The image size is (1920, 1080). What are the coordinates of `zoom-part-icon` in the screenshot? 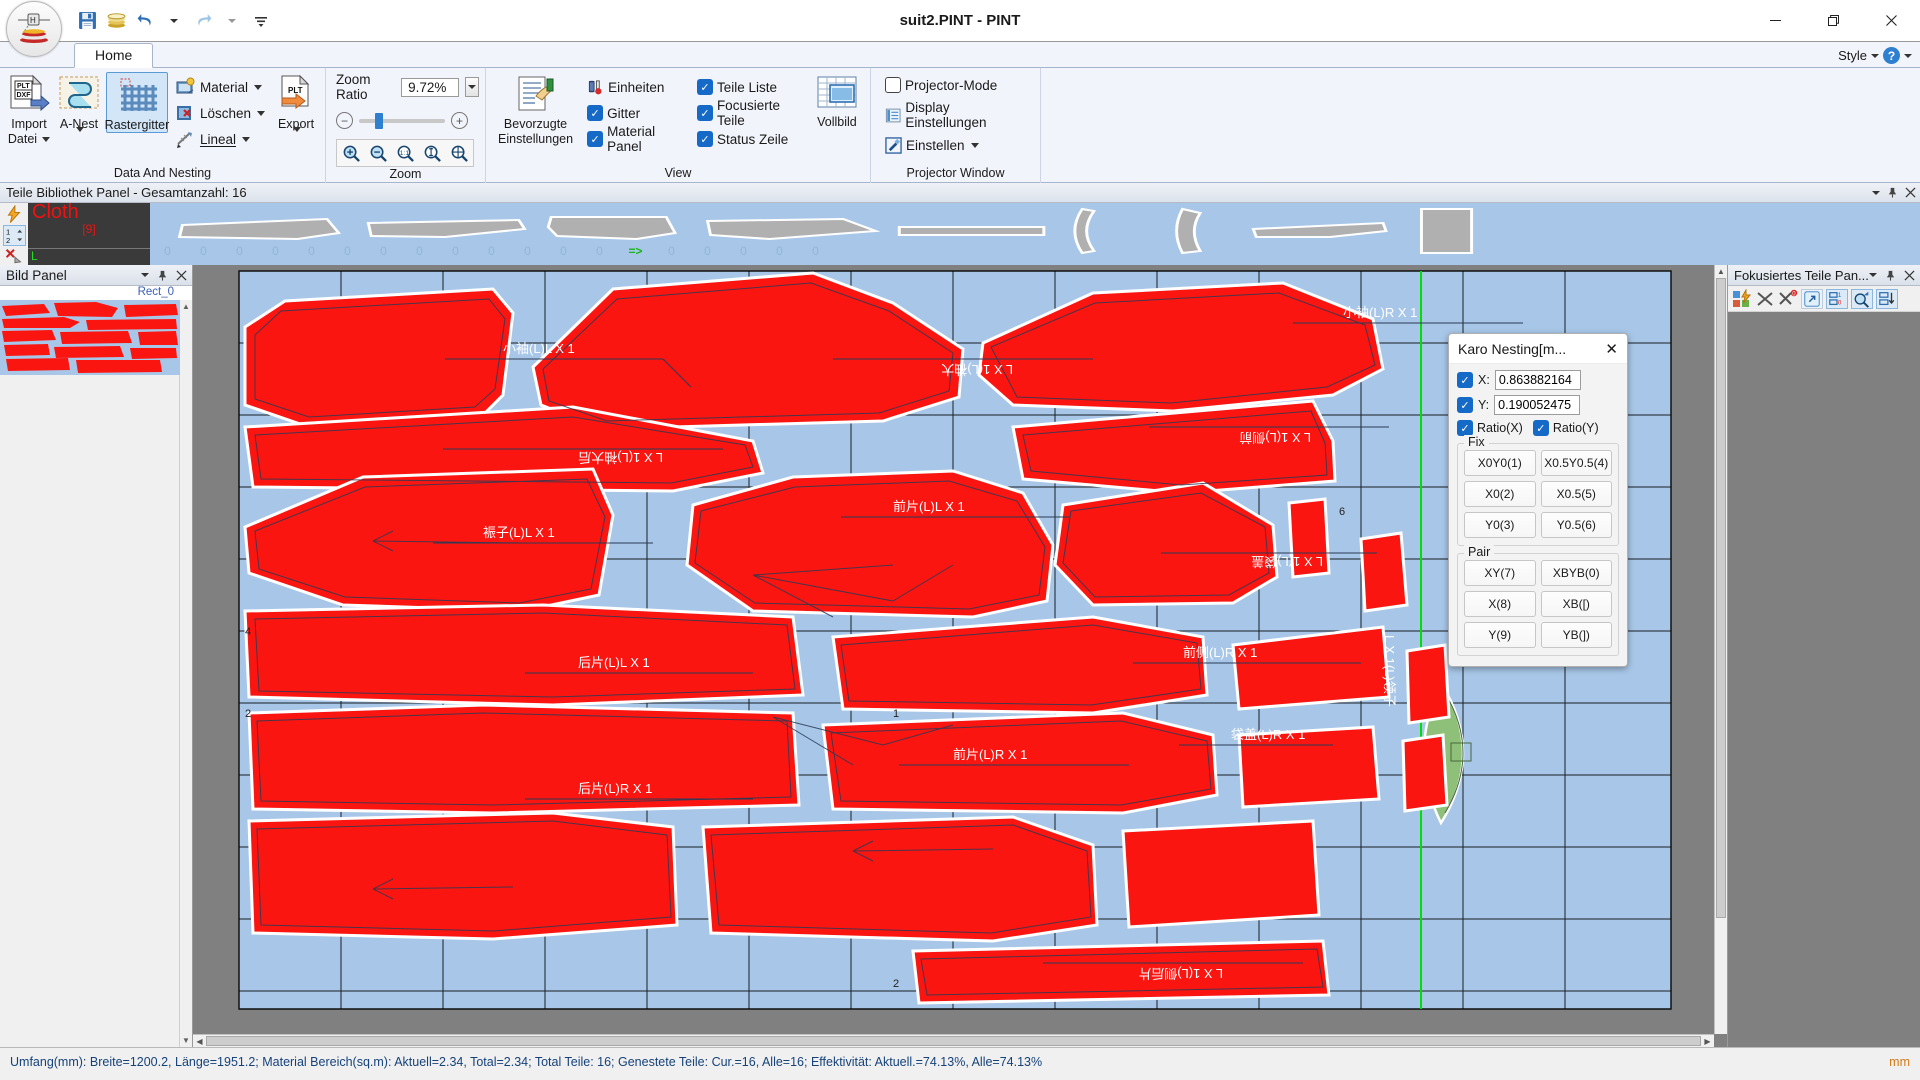 It's located at (1862, 298).